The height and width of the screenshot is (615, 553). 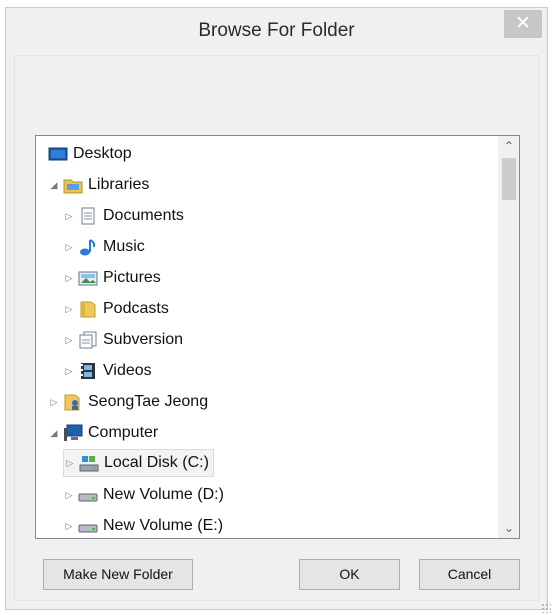 I want to click on tree-item-label: SeongTae Jeong, so click(x=148, y=401).